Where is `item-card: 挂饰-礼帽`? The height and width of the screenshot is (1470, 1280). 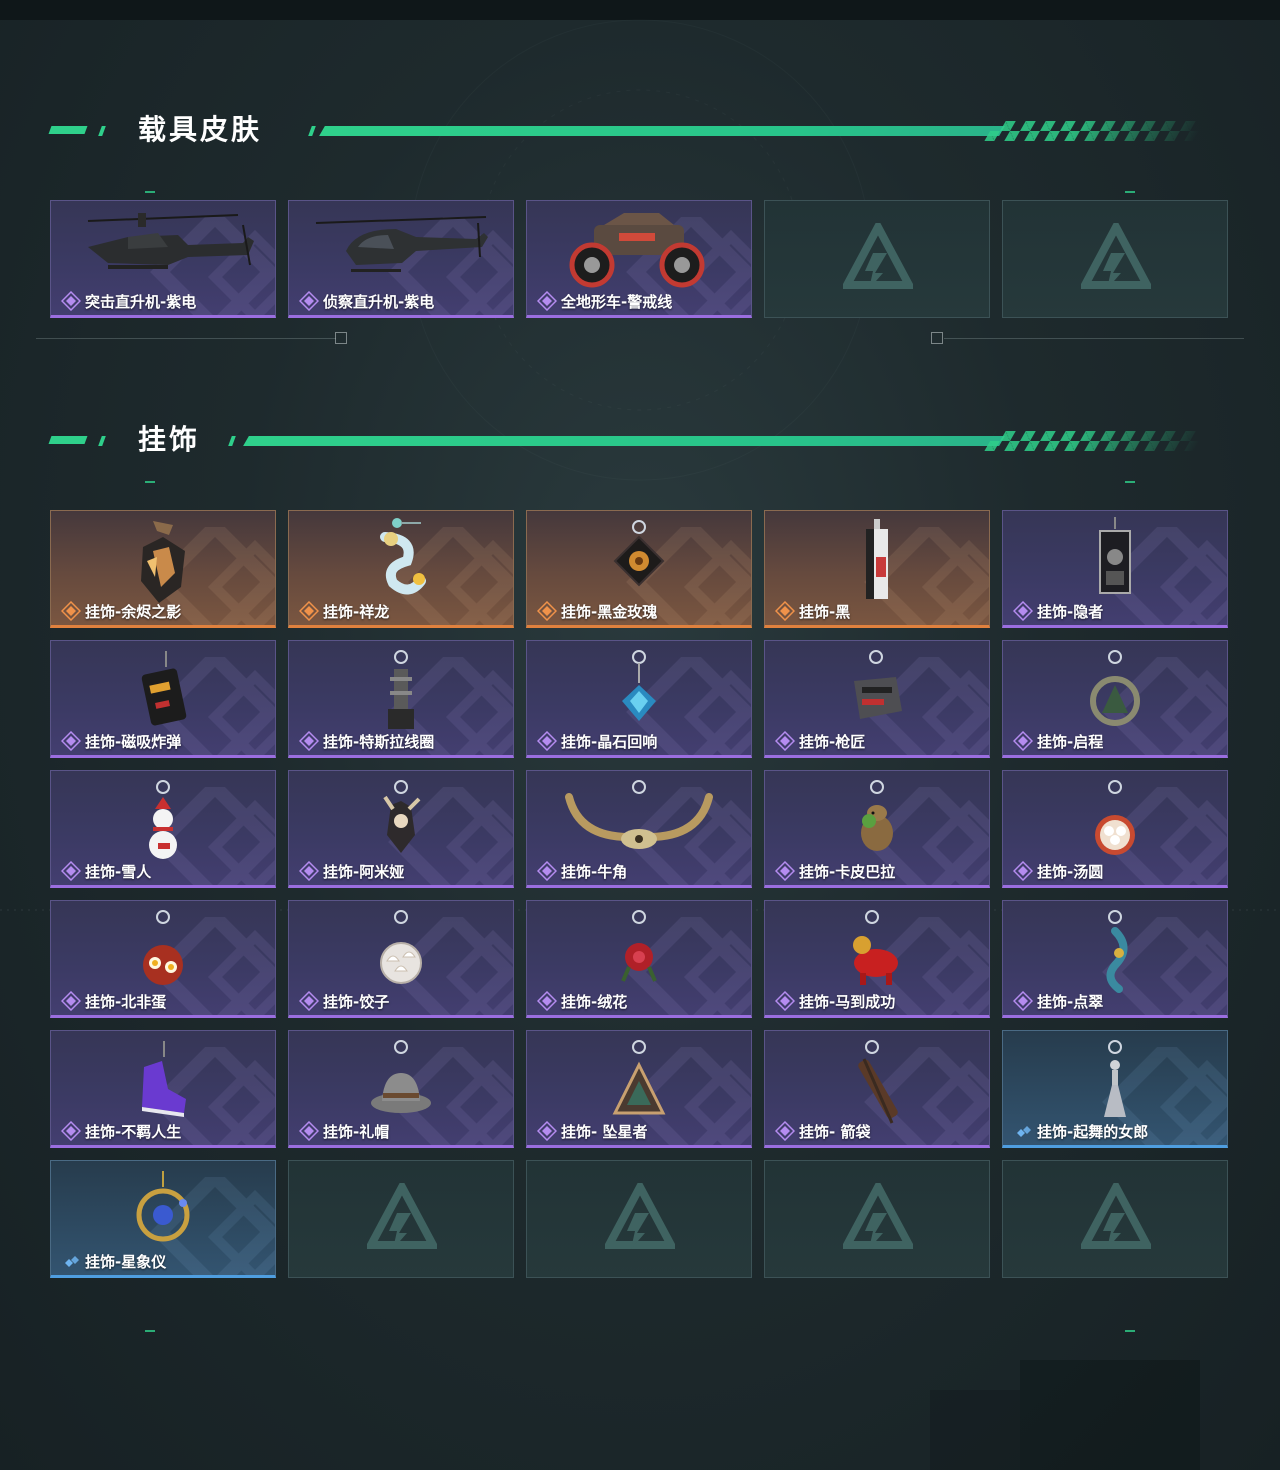 item-card: 挂饰-礼帽 is located at coordinates (401, 1089).